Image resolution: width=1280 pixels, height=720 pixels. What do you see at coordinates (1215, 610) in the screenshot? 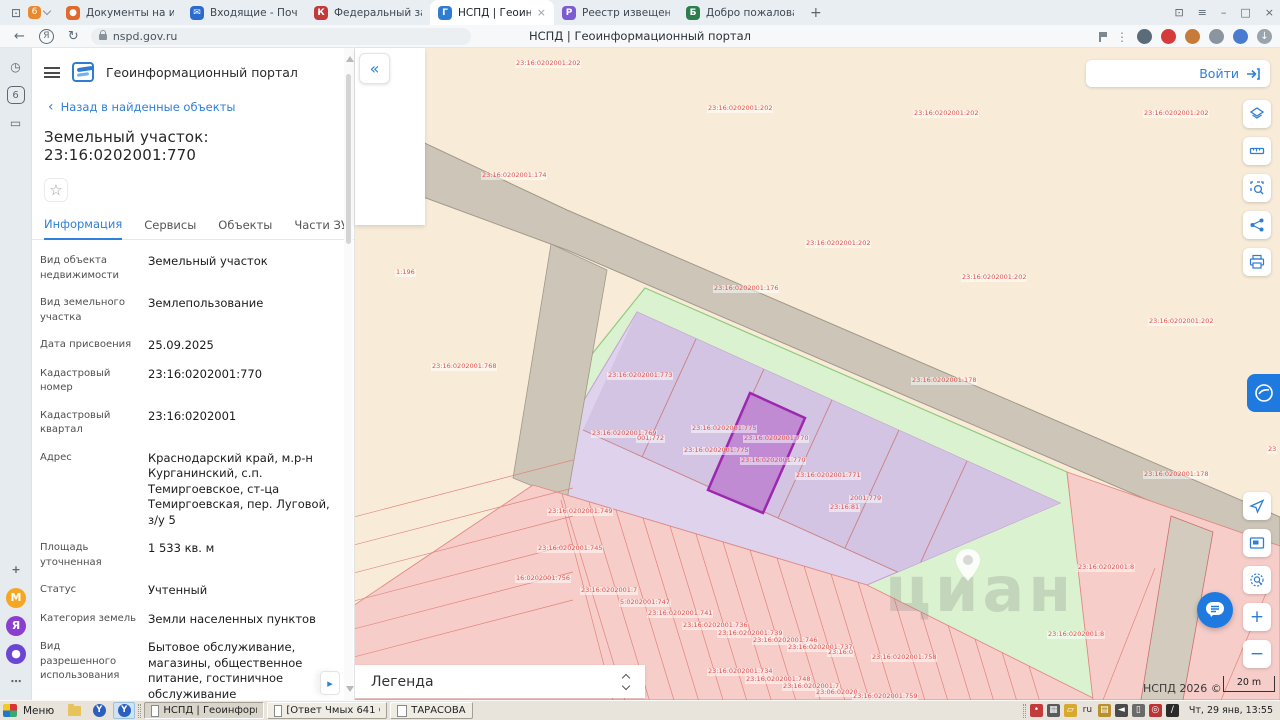
I see `chat-button` at bounding box center [1215, 610].